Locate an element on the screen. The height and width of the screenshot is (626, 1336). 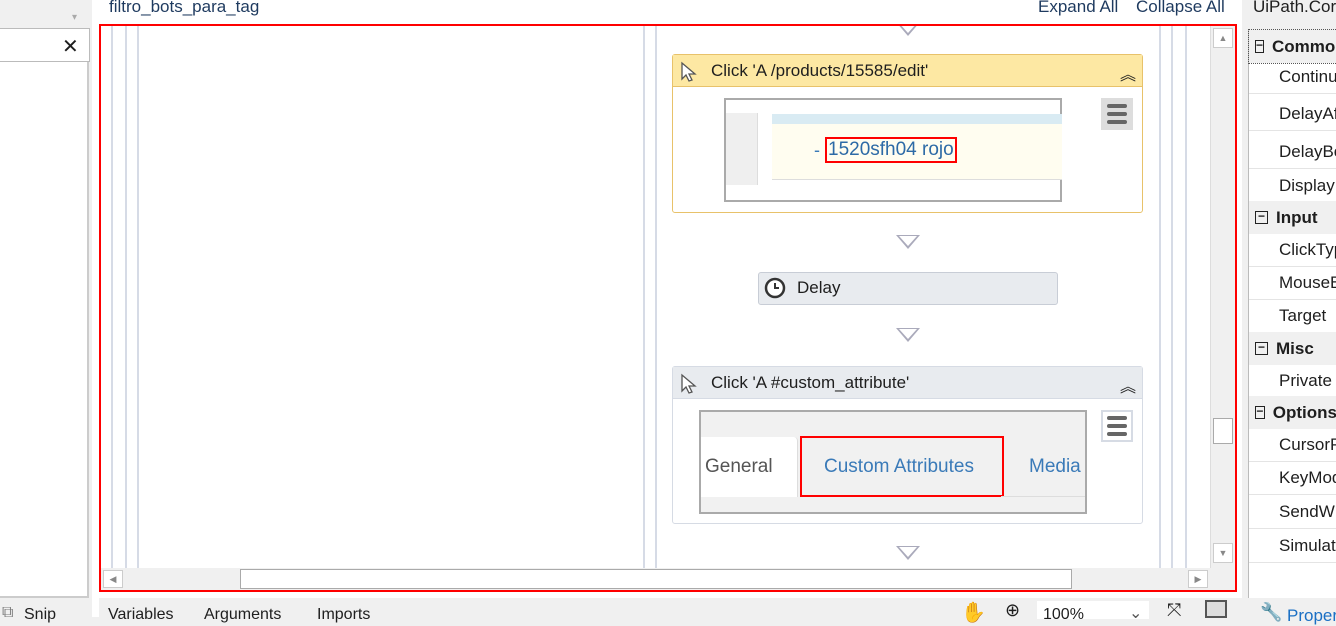
category-misc: − Misc is located at coordinates (1292, 348).